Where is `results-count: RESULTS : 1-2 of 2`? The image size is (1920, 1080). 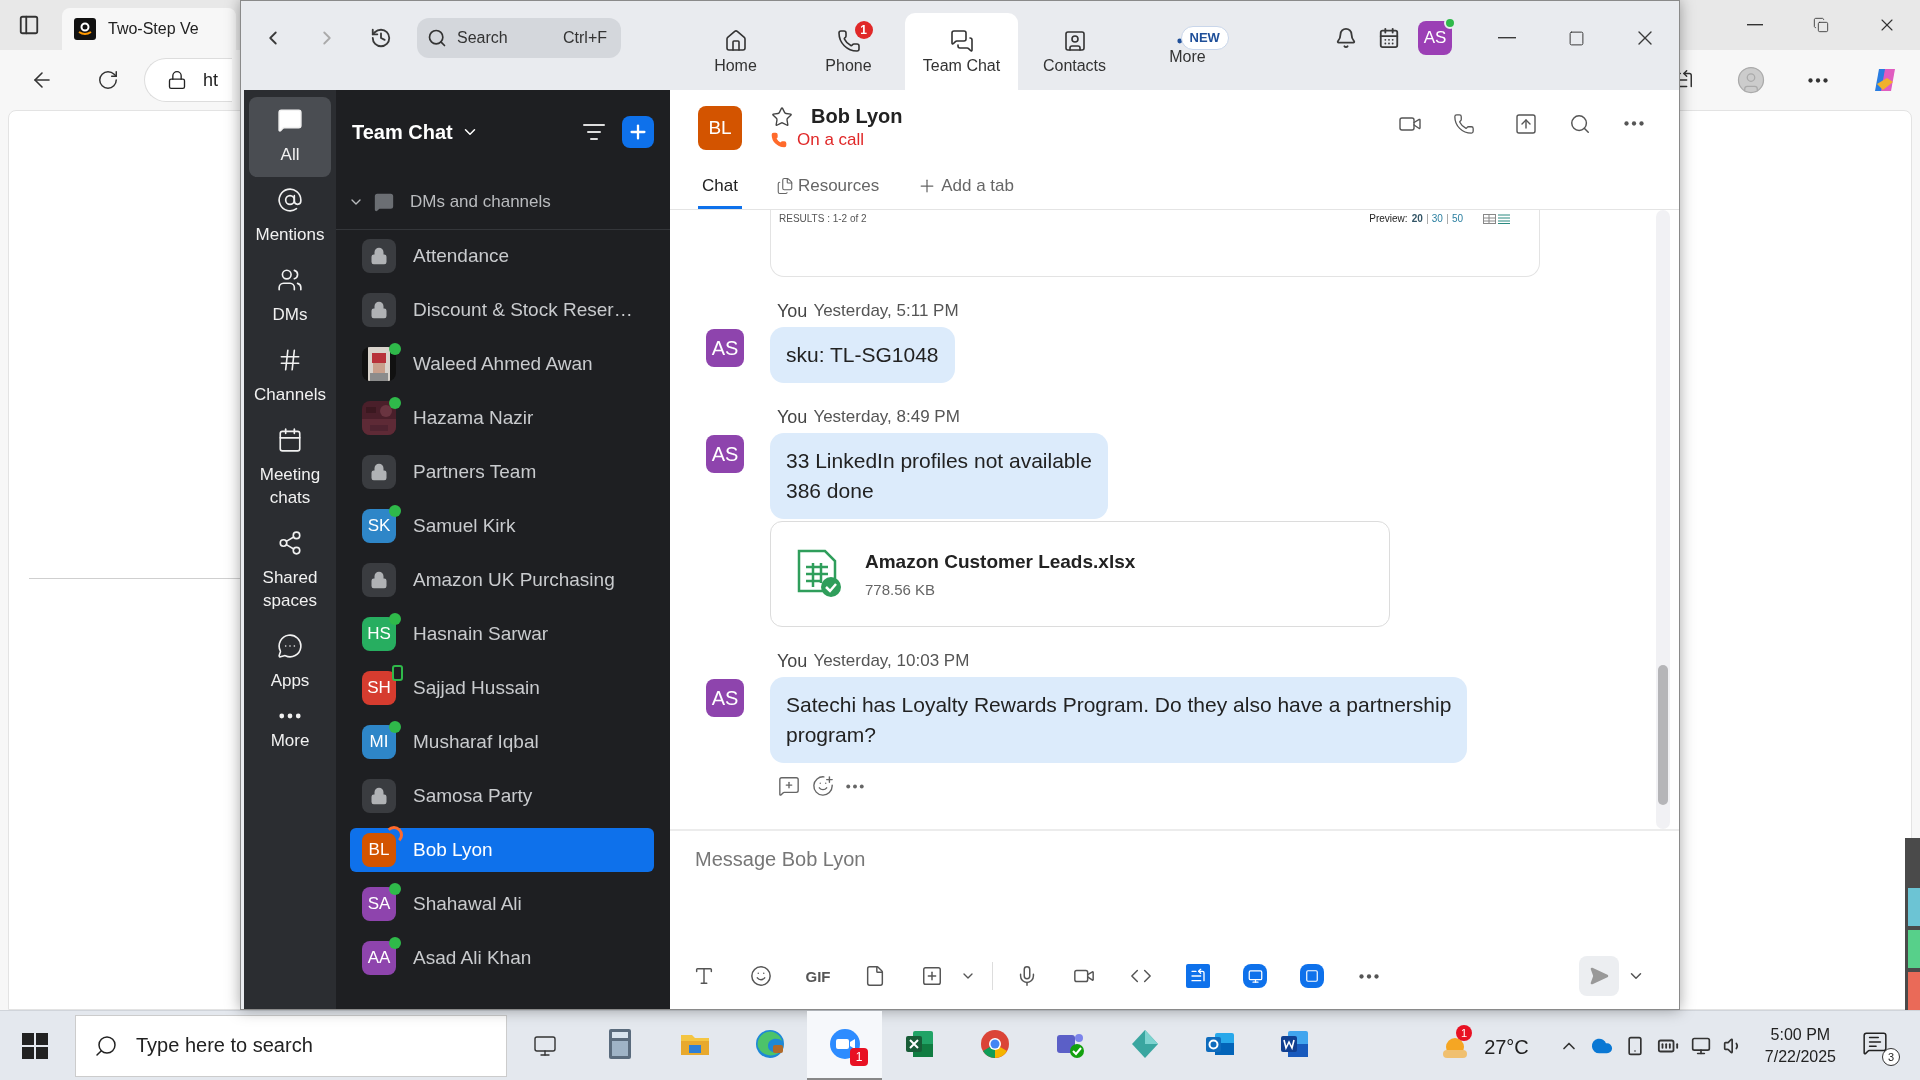 results-count: RESULTS : 1-2 of 2 is located at coordinates (823, 218).